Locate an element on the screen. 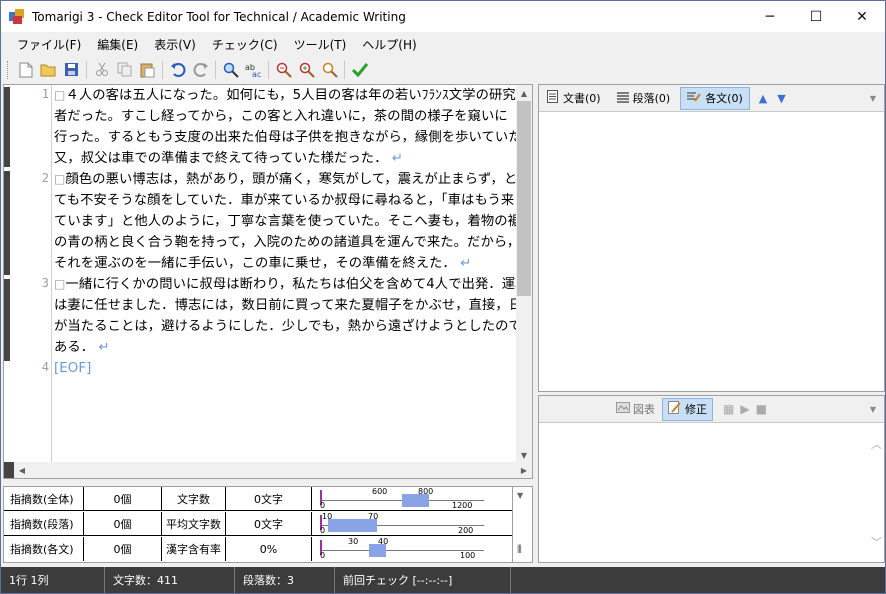  eof-marker: [EOF] is located at coordinates (73, 368).